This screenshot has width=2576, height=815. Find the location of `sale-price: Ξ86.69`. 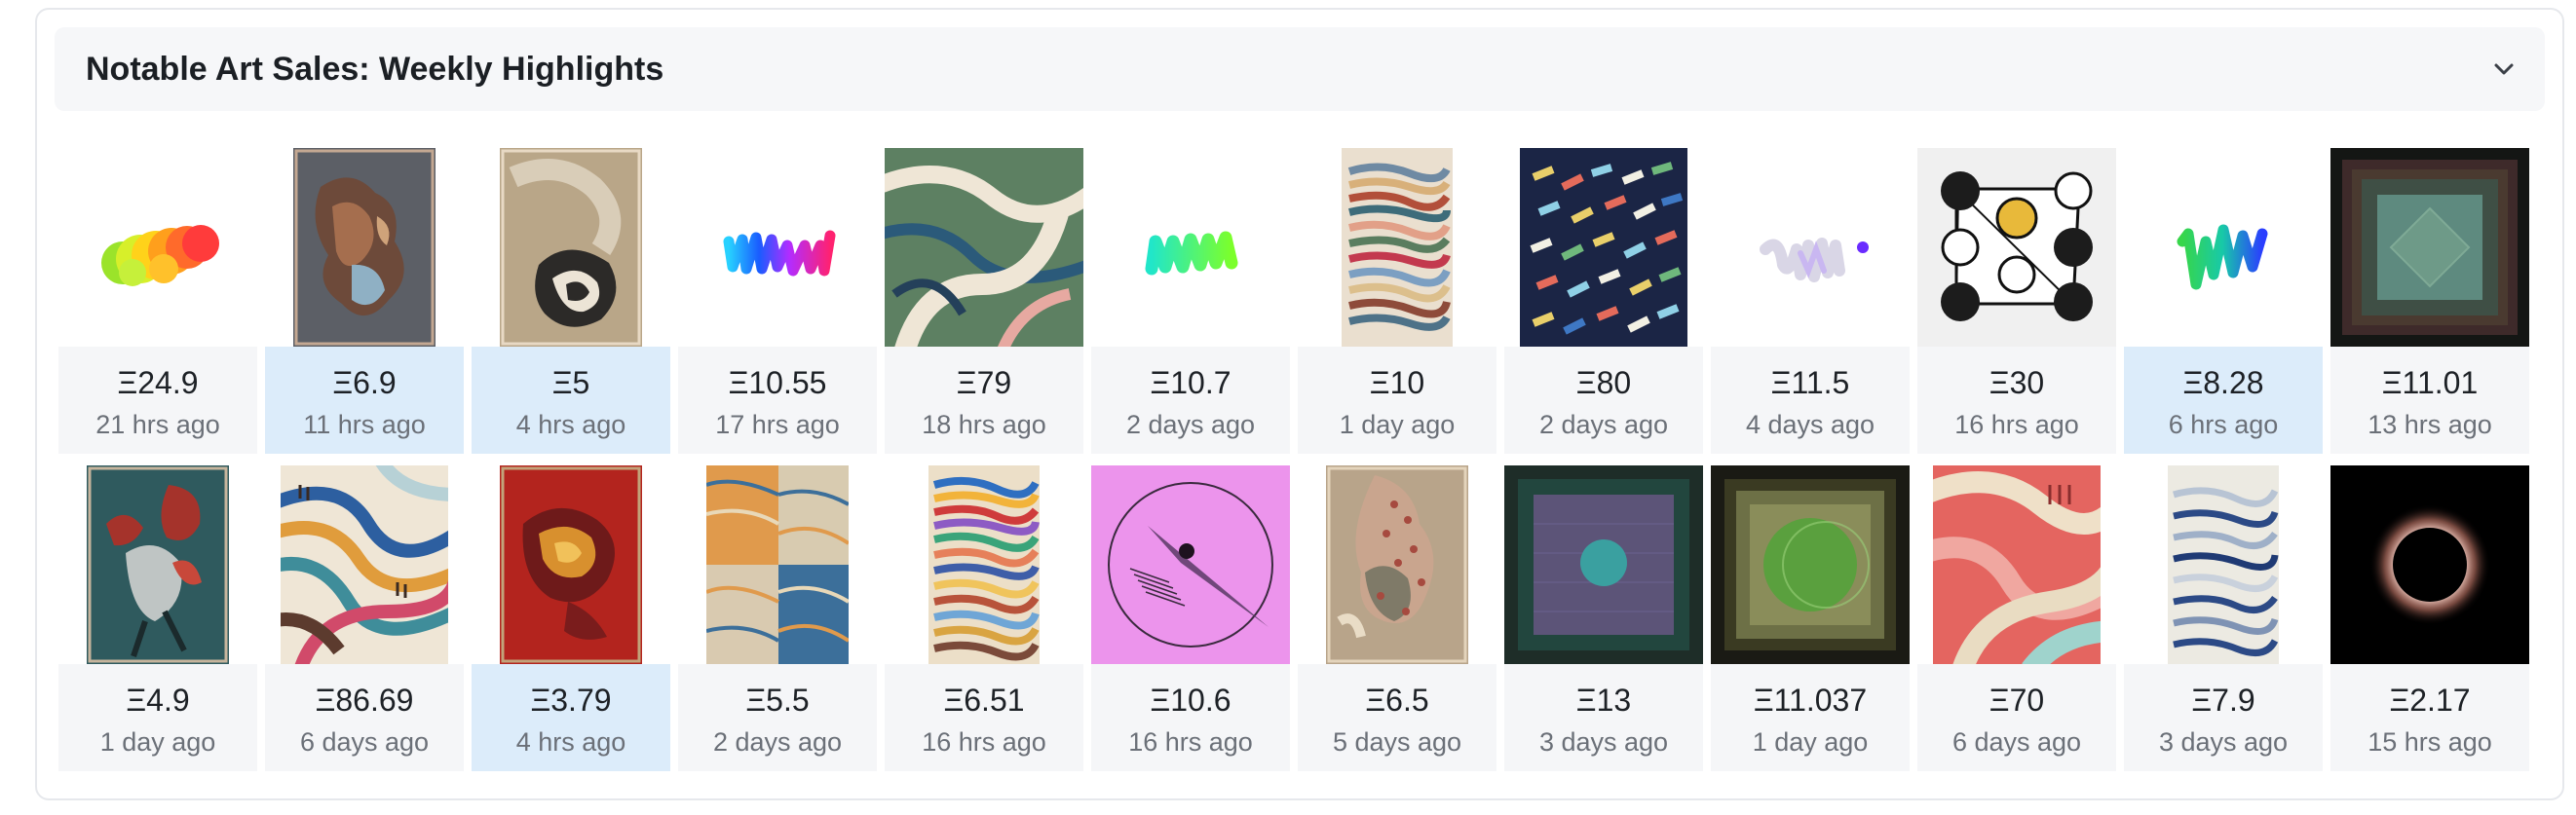

sale-price: Ξ86.69 is located at coordinates (364, 700).